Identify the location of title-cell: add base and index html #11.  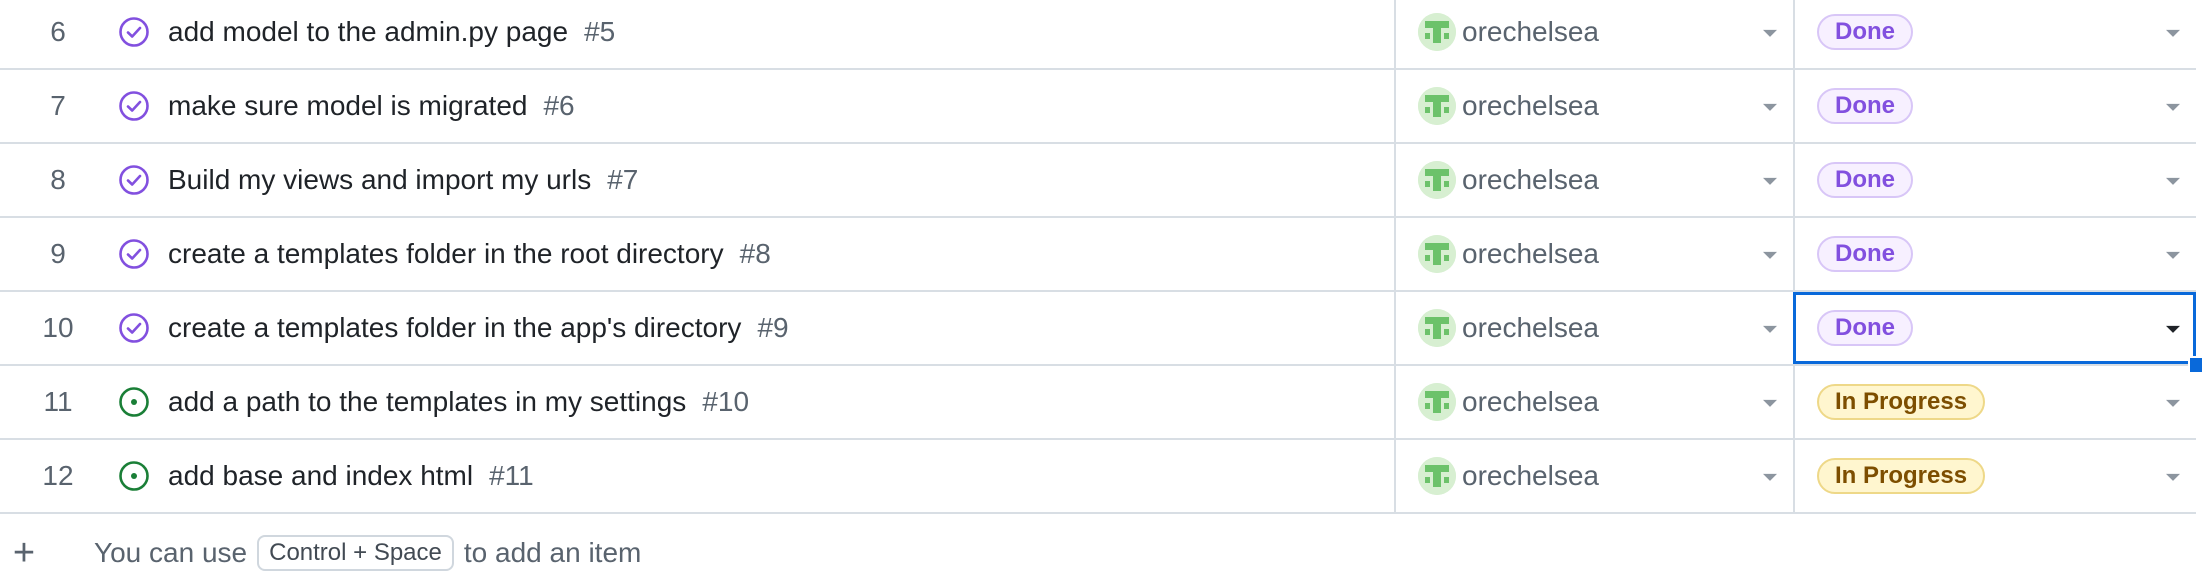
(755, 476).